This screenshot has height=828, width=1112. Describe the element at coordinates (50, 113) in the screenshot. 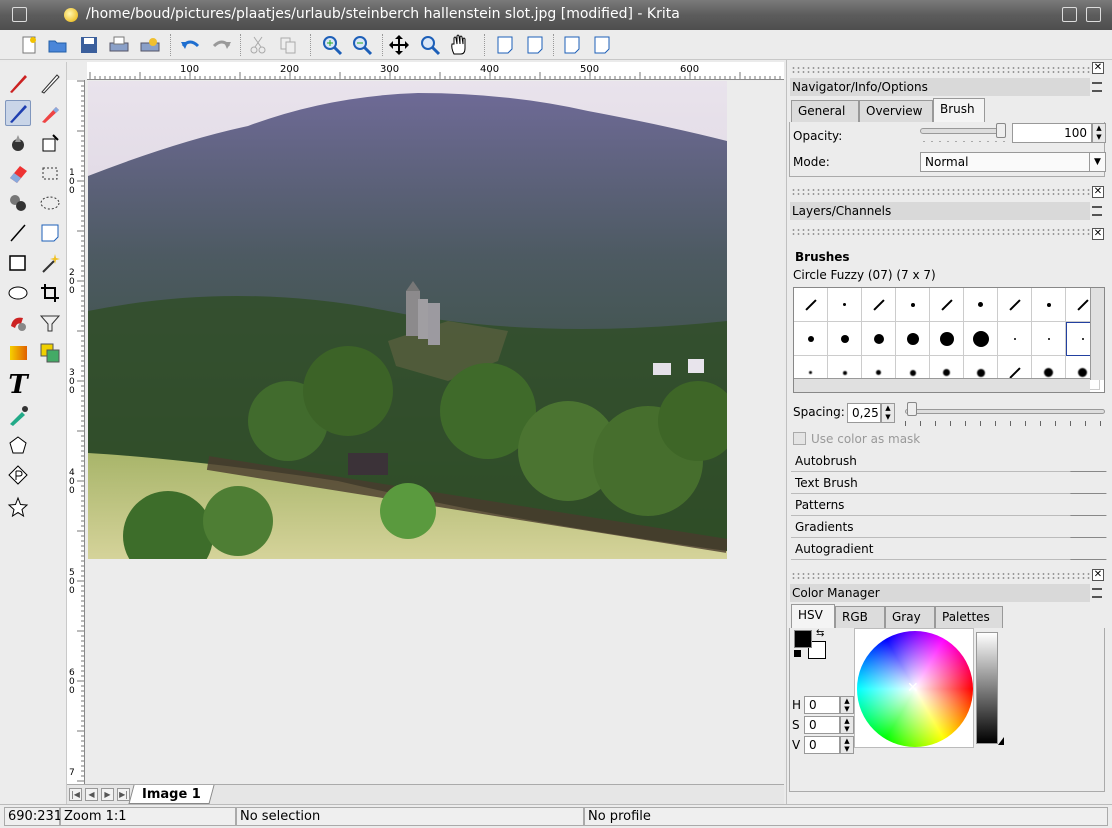

I see `eraser-brush-tool-icon` at that location.